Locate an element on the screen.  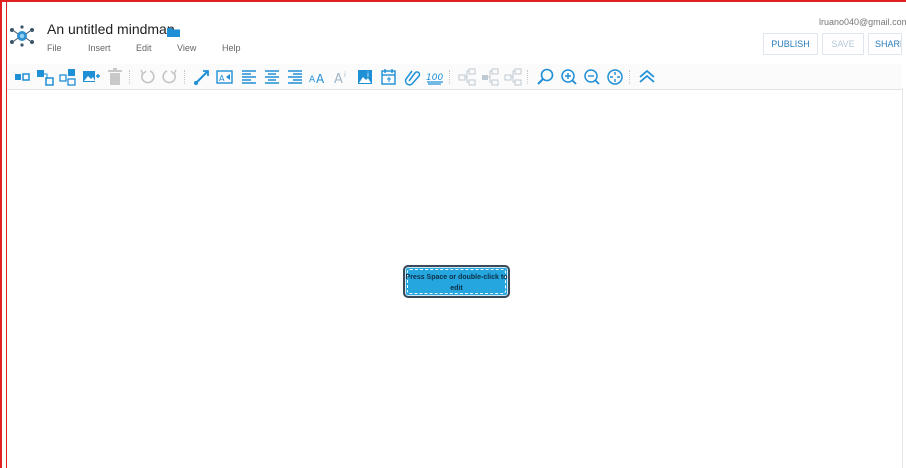
center-icon is located at coordinates (615, 77).